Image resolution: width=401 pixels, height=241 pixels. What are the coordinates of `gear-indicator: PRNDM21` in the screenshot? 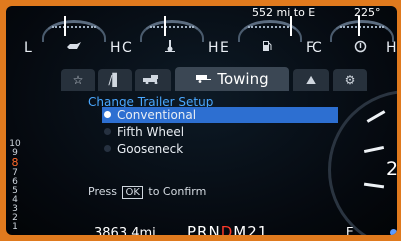 It's located at (227, 229).